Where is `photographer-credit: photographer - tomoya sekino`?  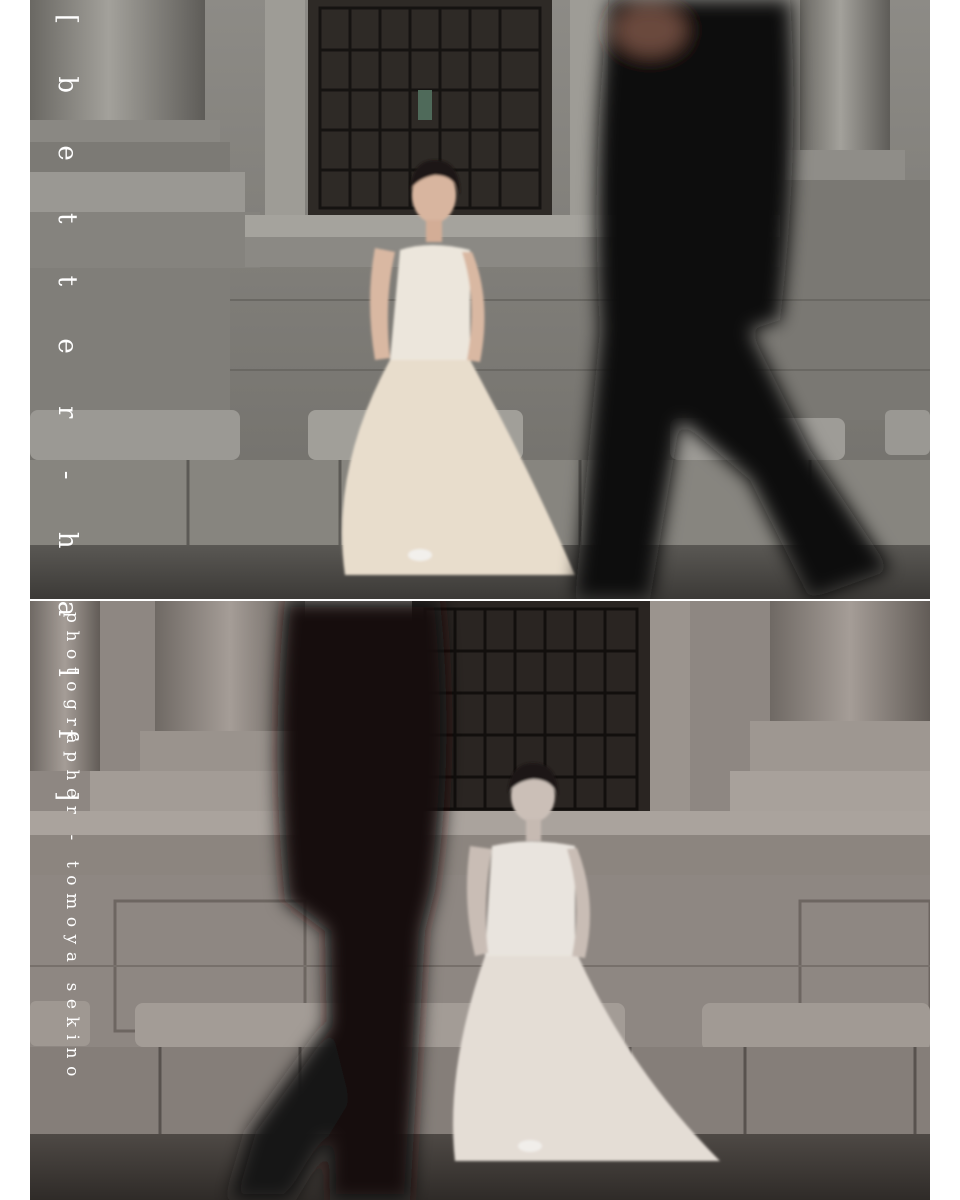
photographer-credit: photographer - tomoya sekino is located at coordinates (72, 848).